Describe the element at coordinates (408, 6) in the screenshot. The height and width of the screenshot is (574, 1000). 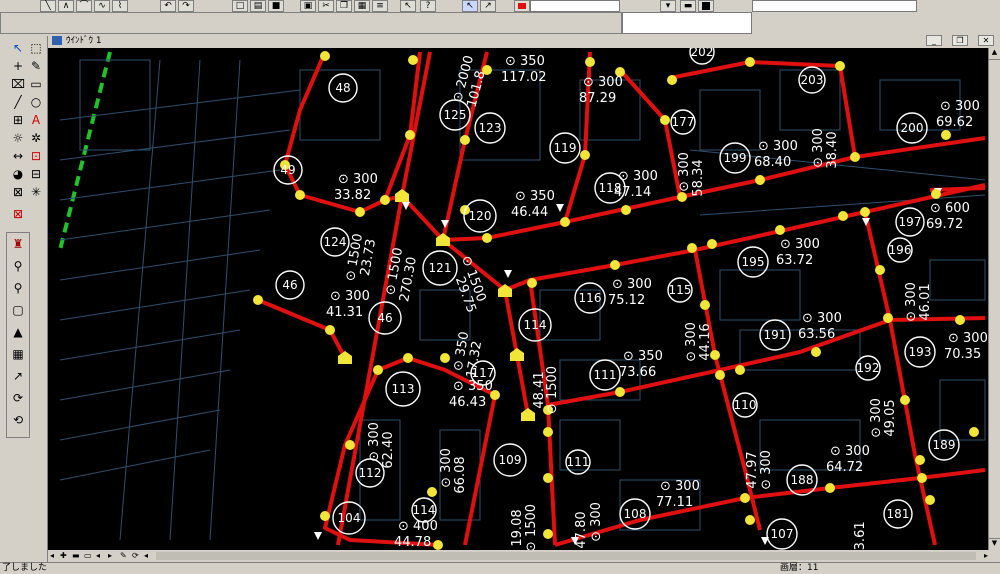
I see `pointer-icon: ↖` at that location.